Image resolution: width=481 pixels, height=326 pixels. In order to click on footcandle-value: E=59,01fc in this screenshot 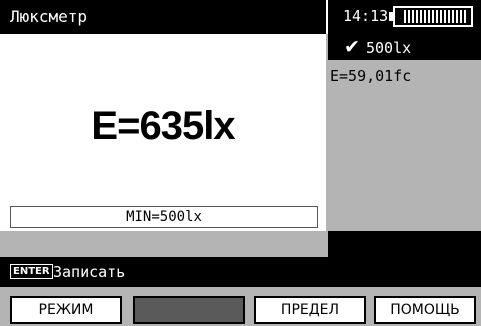, I will do `click(371, 76)`.